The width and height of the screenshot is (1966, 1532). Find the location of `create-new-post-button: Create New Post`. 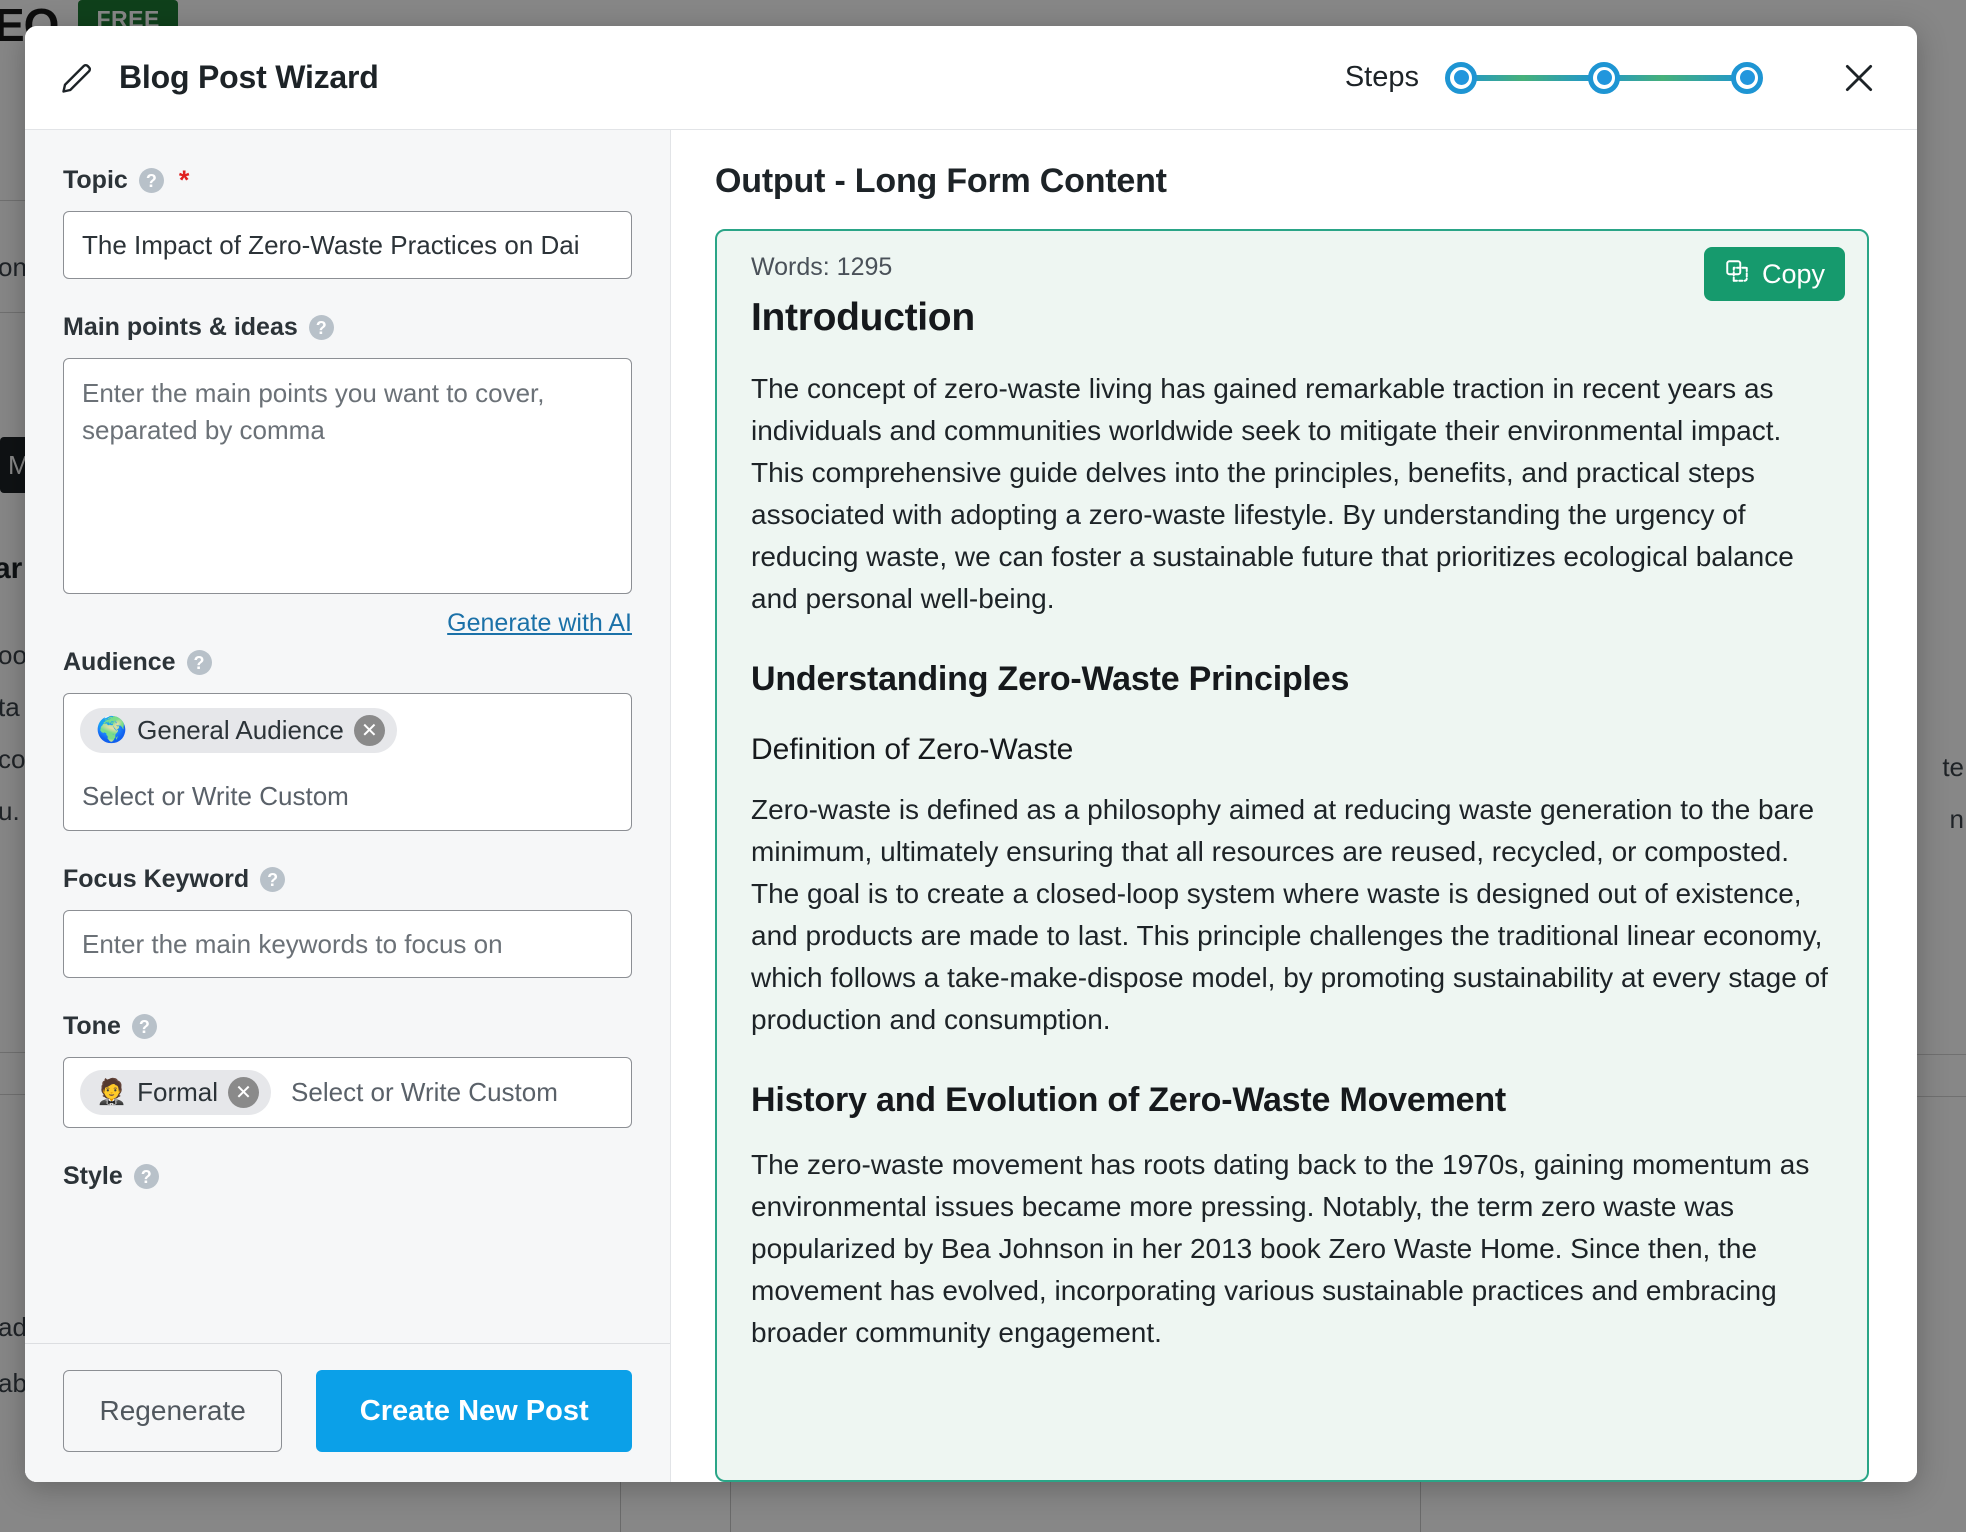

create-new-post-button: Create New Post is located at coordinates (474, 1411).